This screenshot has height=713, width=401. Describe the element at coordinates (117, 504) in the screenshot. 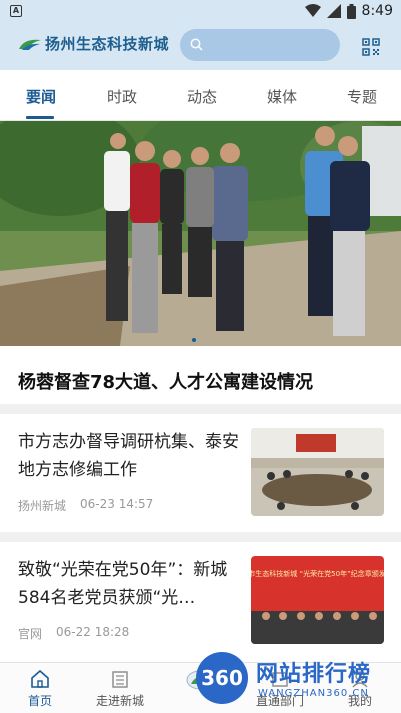

I see `news-time: 06-23 14:57` at that location.